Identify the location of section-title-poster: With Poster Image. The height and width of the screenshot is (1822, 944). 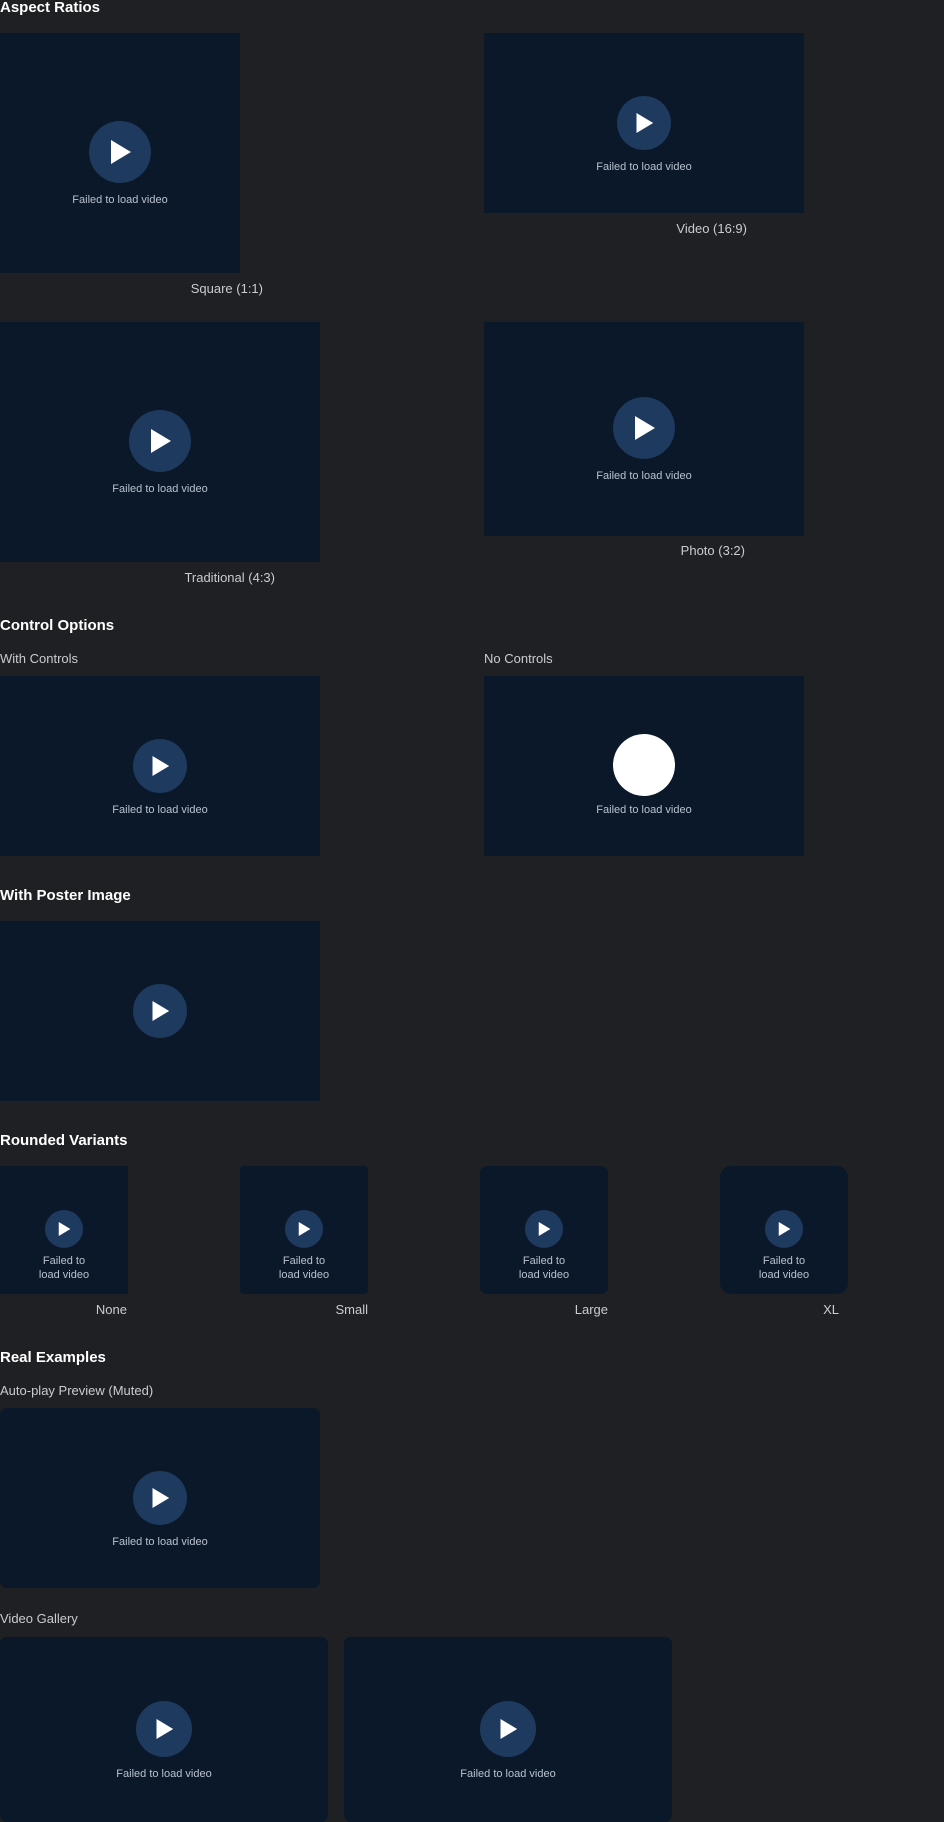
(65, 895).